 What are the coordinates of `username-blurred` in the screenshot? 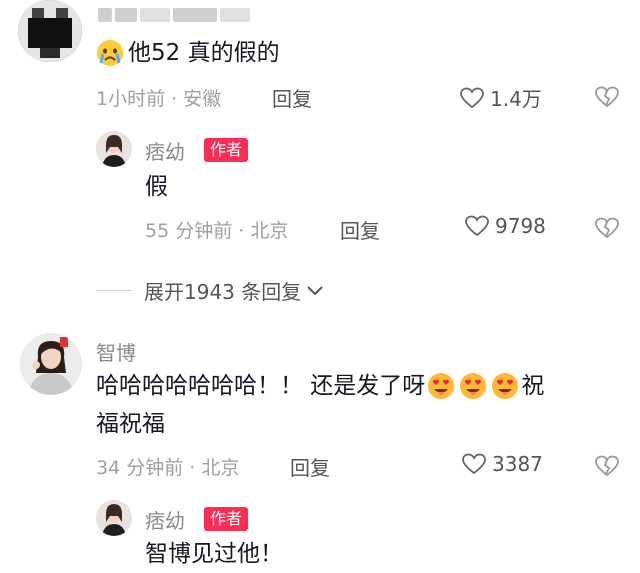 It's located at (174, 15).